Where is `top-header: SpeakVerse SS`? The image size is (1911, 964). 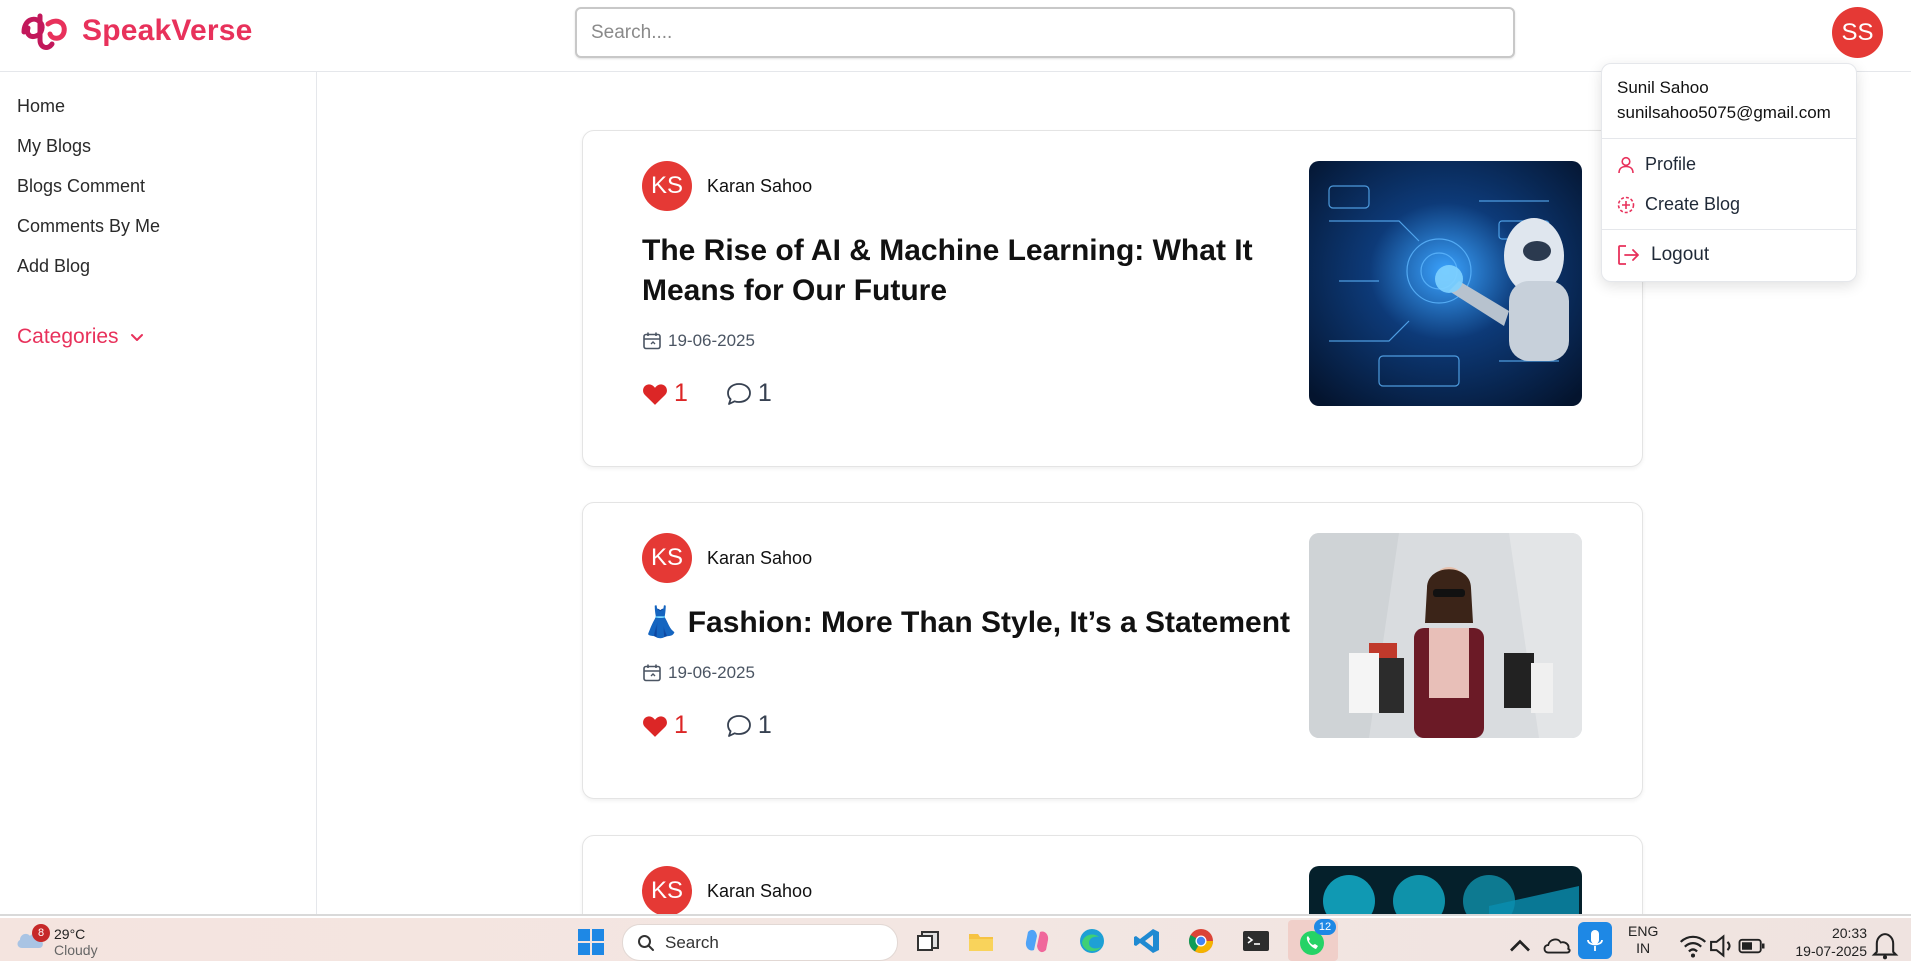
top-header: SpeakVerse SS is located at coordinates (955, 36).